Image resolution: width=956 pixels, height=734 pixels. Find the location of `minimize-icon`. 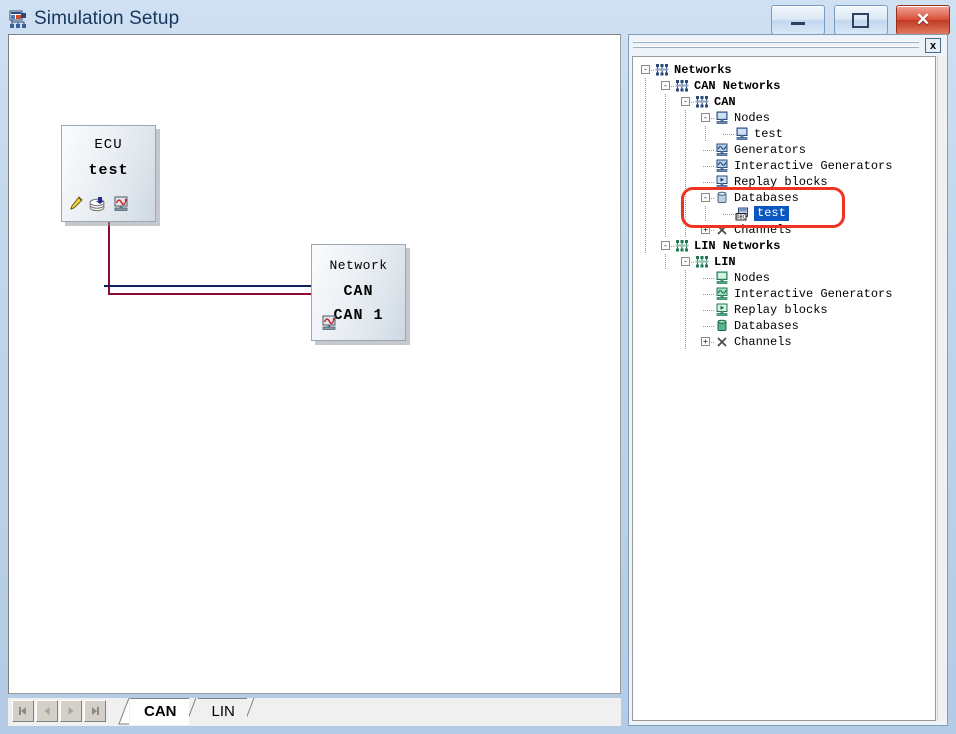

minimize-icon is located at coordinates (798, 20).